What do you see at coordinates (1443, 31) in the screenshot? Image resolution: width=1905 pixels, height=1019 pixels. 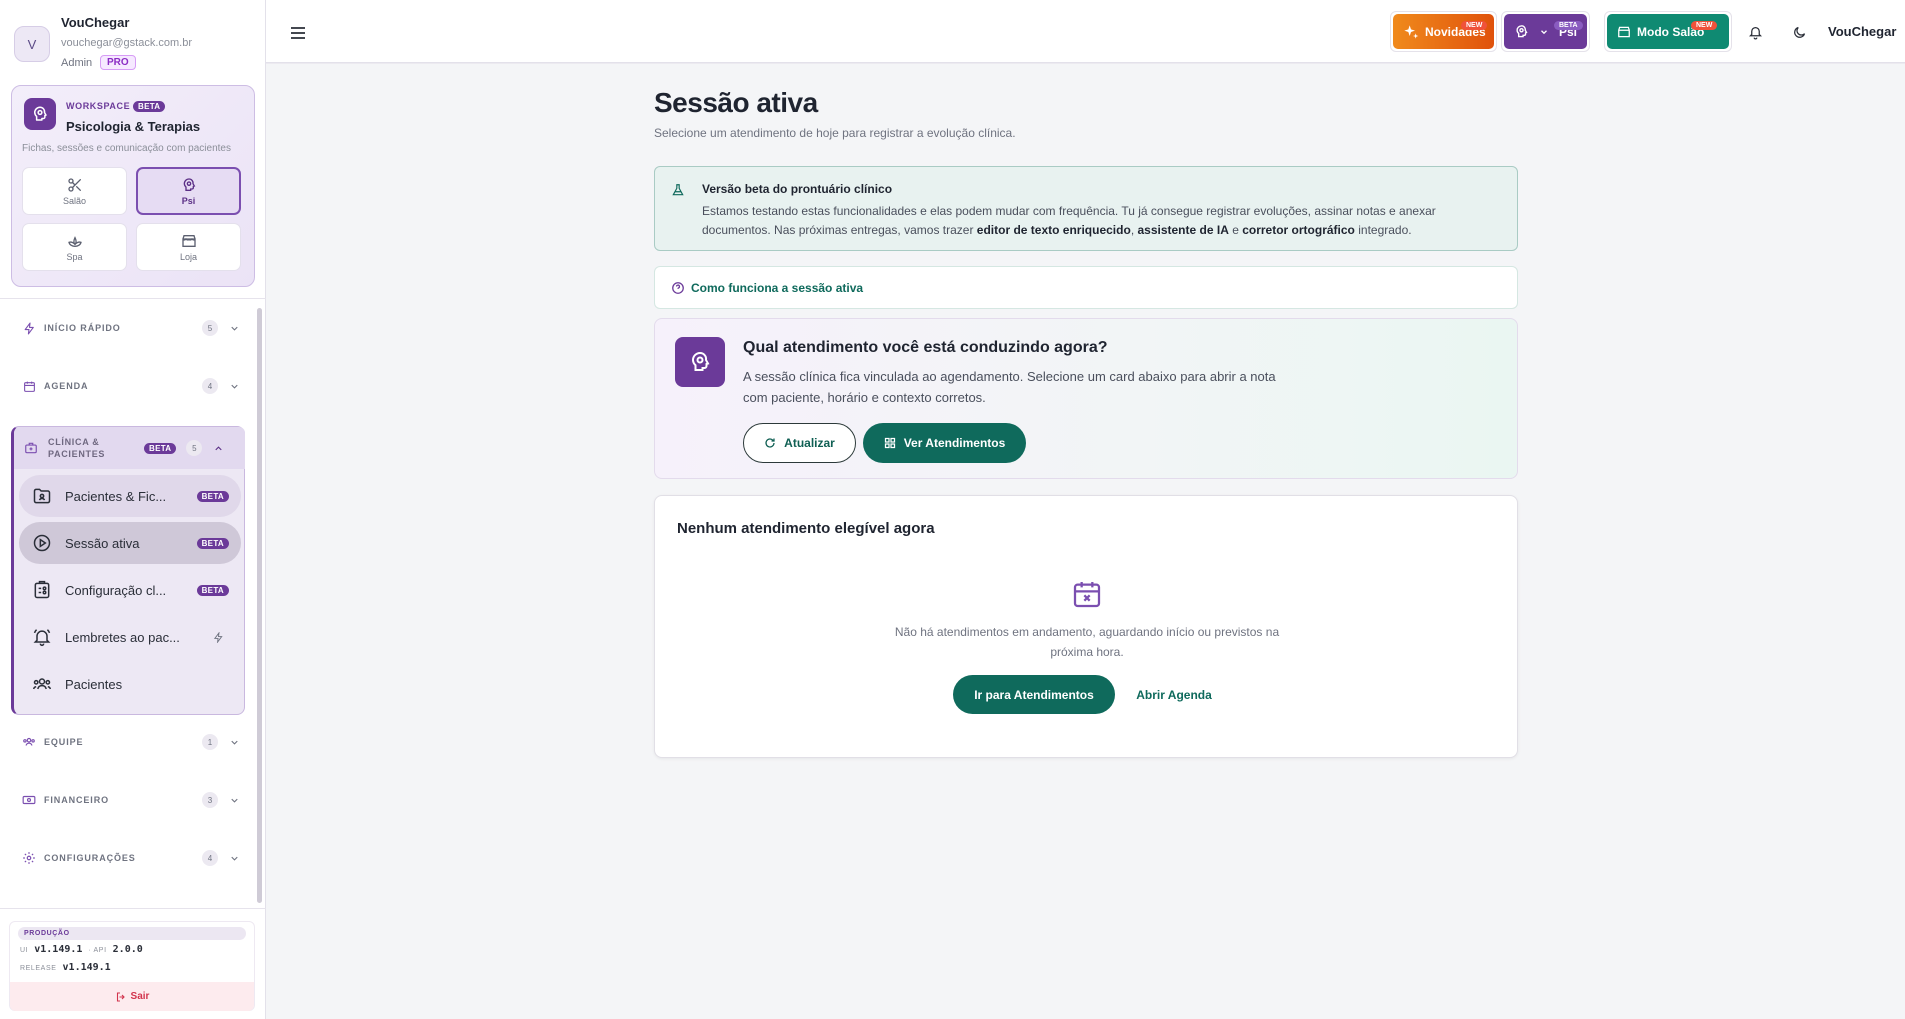 I see `news-button: Novidades NEW` at bounding box center [1443, 31].